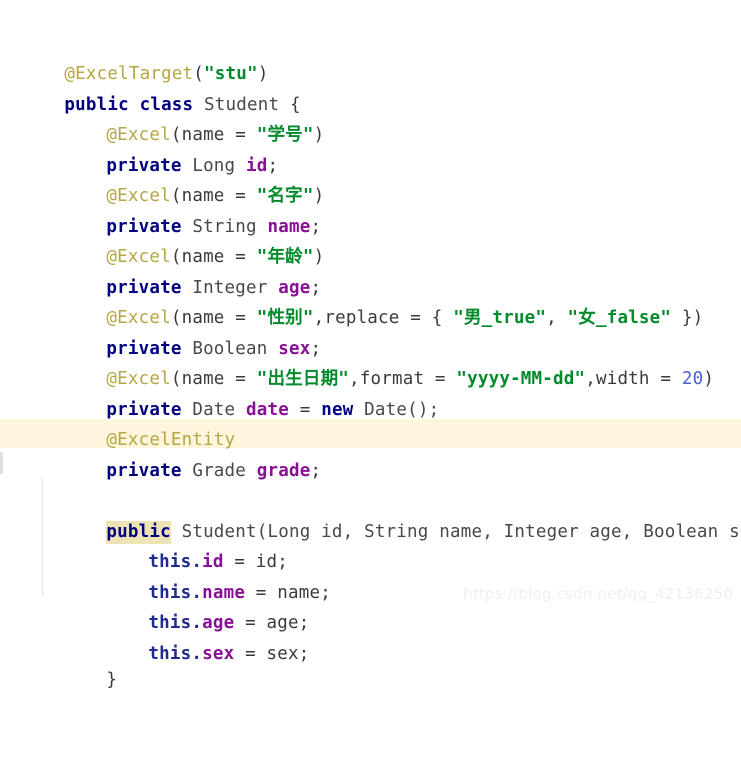 This screenshot has height=757, width=741. What do you see at coordinates (370, 133) in the screenshot?
I see `code-line: private Long id;` at bounding box center [370, 133].